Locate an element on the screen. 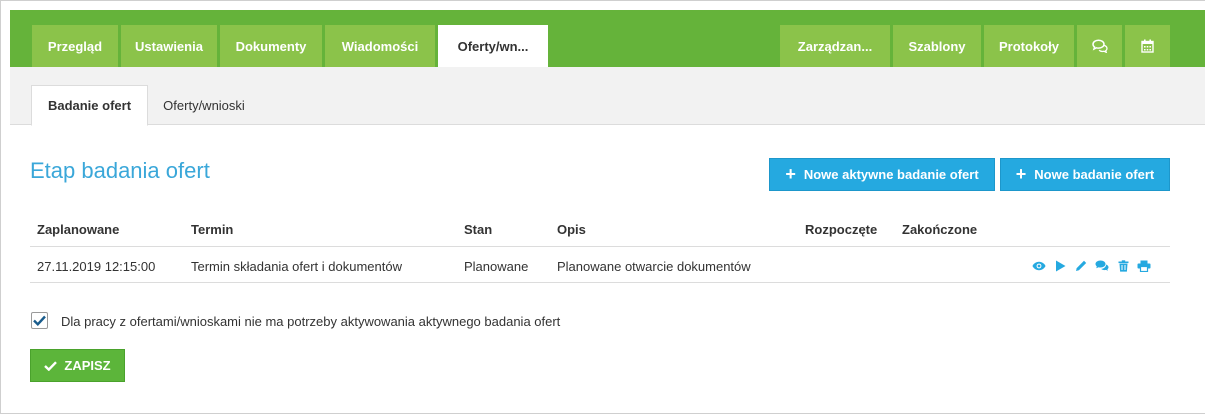 This screenshot has width=1205, height=414. tab-przeglad: Przegląd is located at coordinates (75, 46).